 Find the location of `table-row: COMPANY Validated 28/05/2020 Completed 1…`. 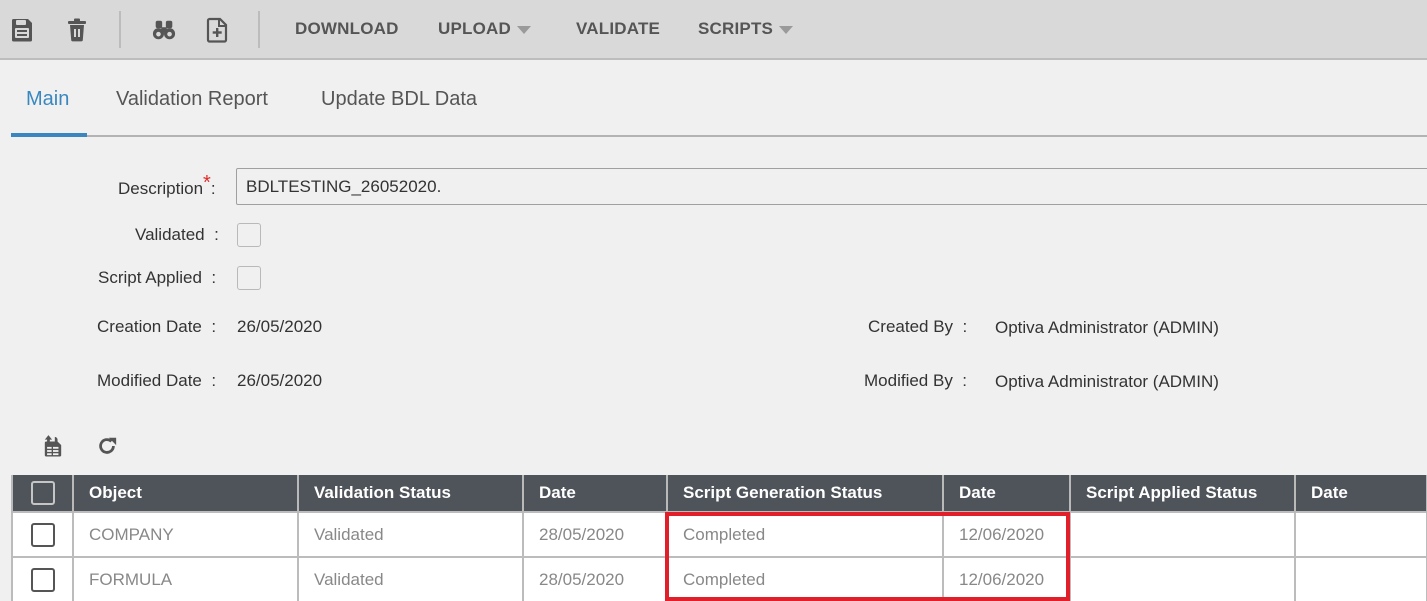

table-row: COMPANY Validated 28/05/2020 Completed 1… is located at coordinates (719, 534).